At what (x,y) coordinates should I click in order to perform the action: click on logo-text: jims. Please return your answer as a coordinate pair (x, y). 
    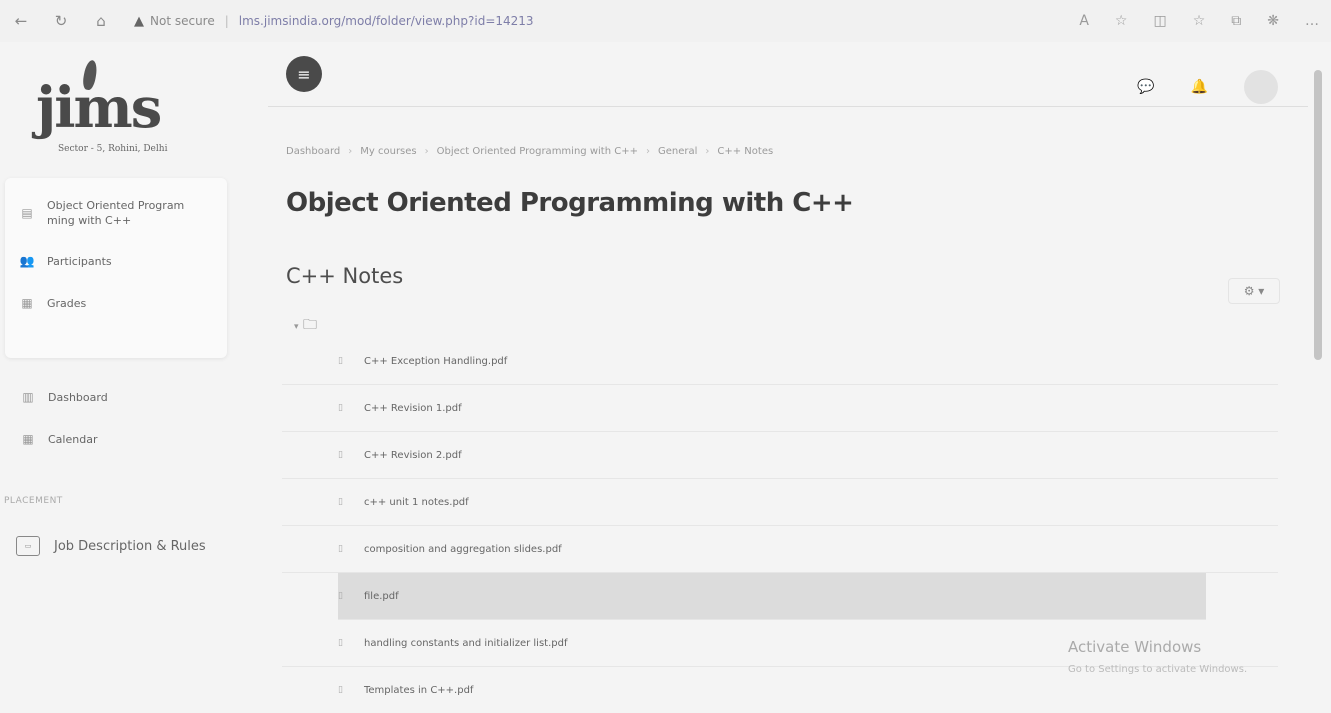
    Looking at the image, I should click on (99, 108).